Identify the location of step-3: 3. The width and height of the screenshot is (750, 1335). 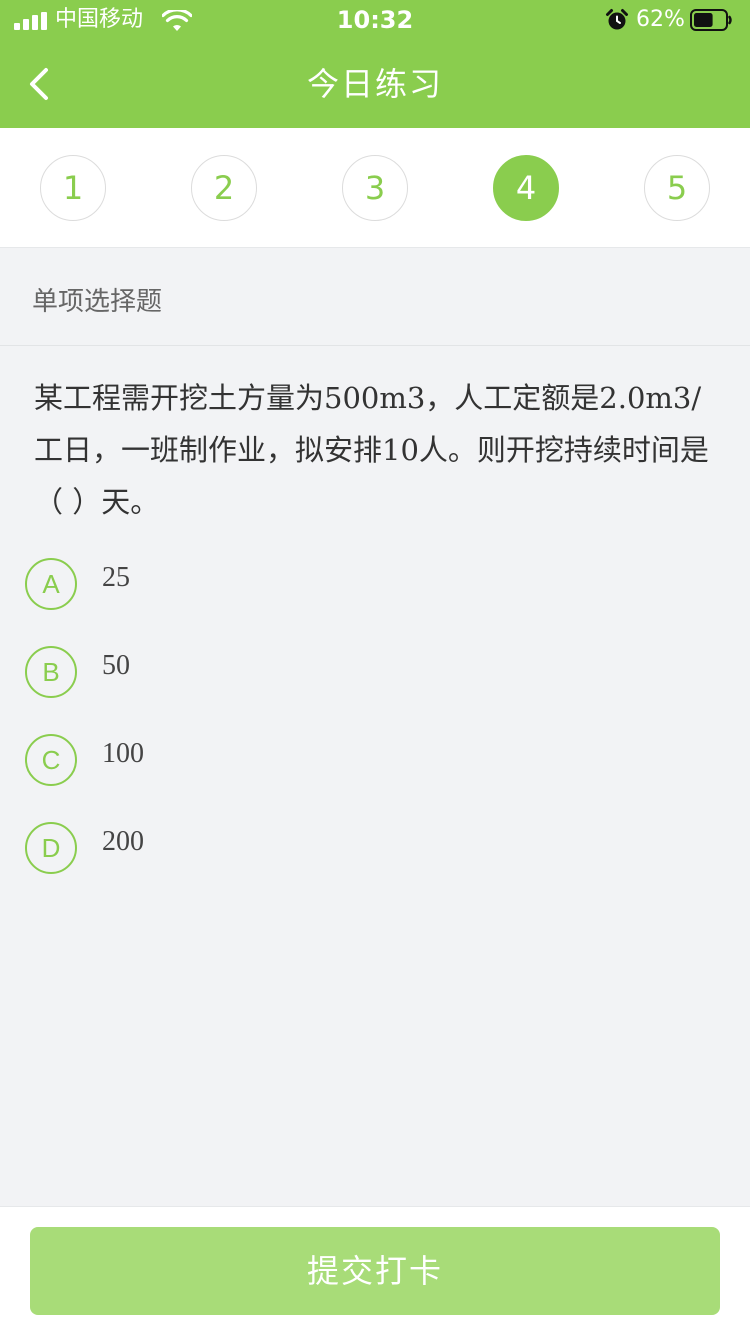
(375, 188).